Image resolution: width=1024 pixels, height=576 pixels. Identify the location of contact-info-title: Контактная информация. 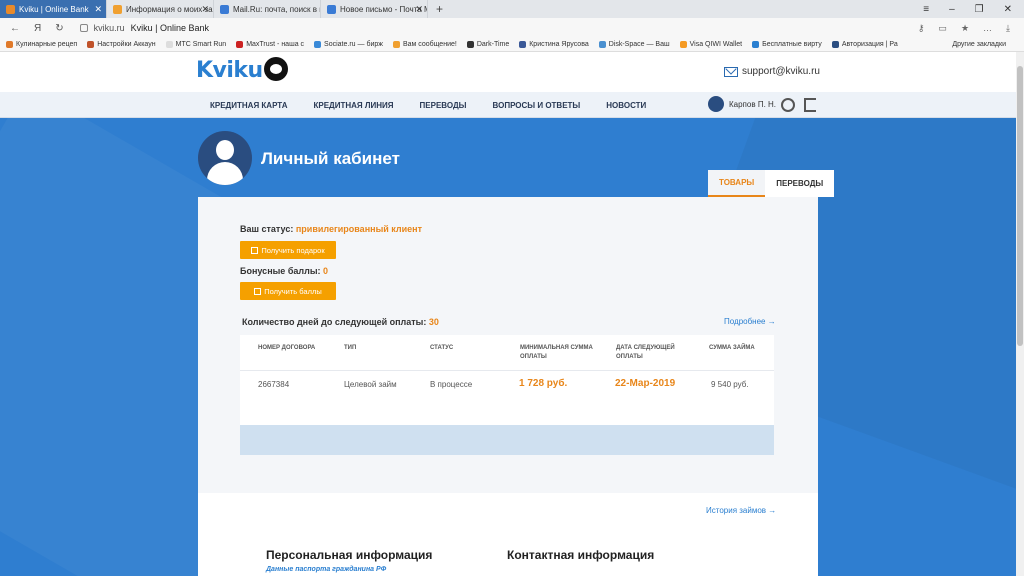
(581, 555).